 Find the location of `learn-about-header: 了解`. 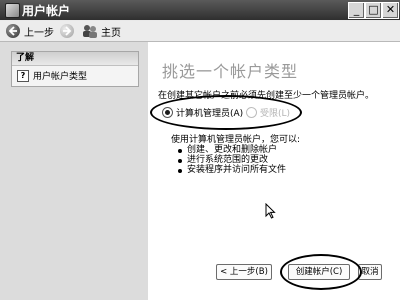

learn-about-header: 了解 is located at coordinates (75, 59).